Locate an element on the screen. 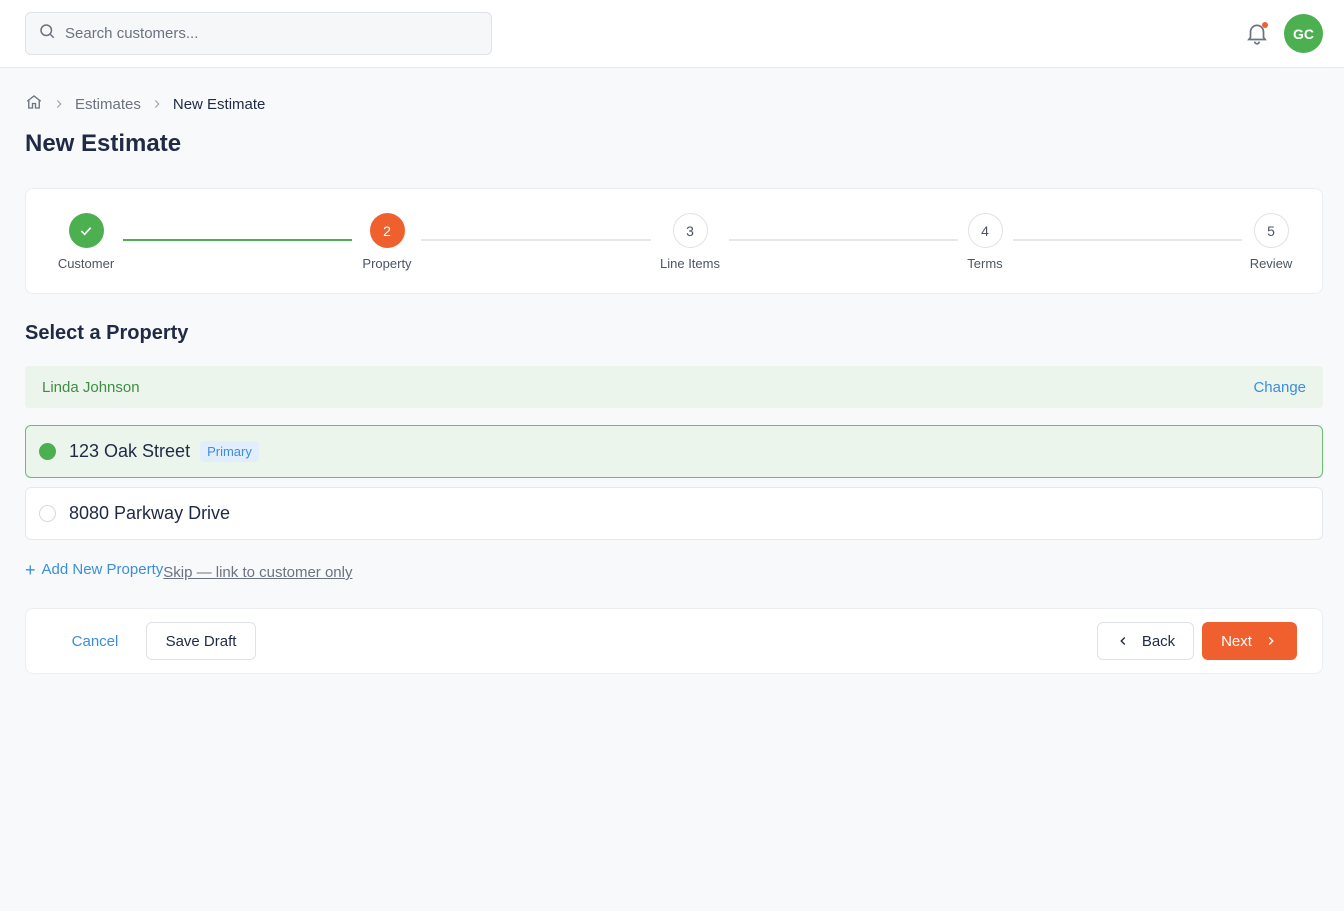  skip-link: Skip — link to customer only is located at coordinates (257, 572).